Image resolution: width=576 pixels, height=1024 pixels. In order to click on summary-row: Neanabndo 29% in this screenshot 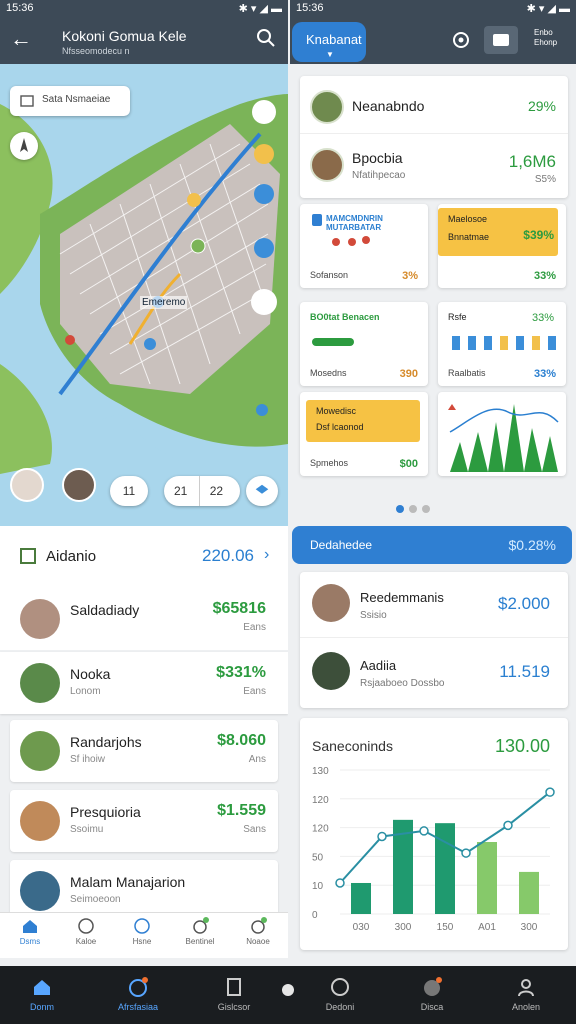, I will do `click(434, 105)`.